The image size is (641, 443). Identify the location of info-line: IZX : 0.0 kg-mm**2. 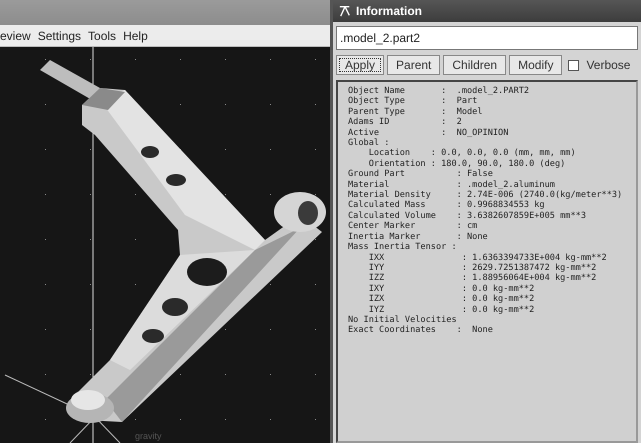
(452, 299).